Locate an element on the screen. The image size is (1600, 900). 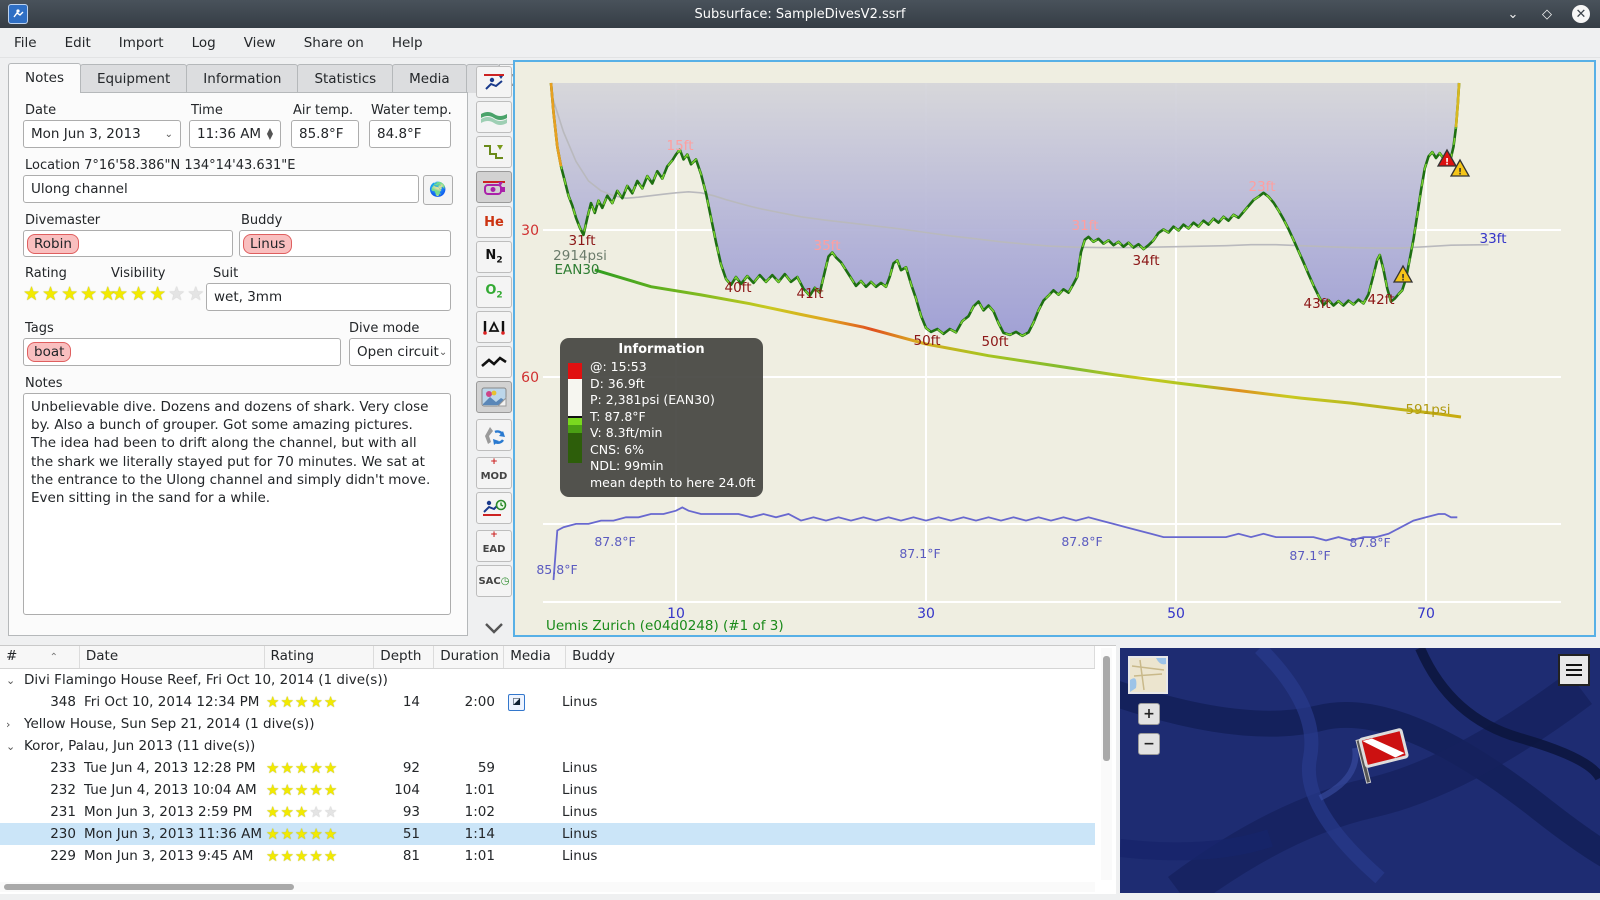
vertical-scrollbar is located at coordinates (1106, 764).